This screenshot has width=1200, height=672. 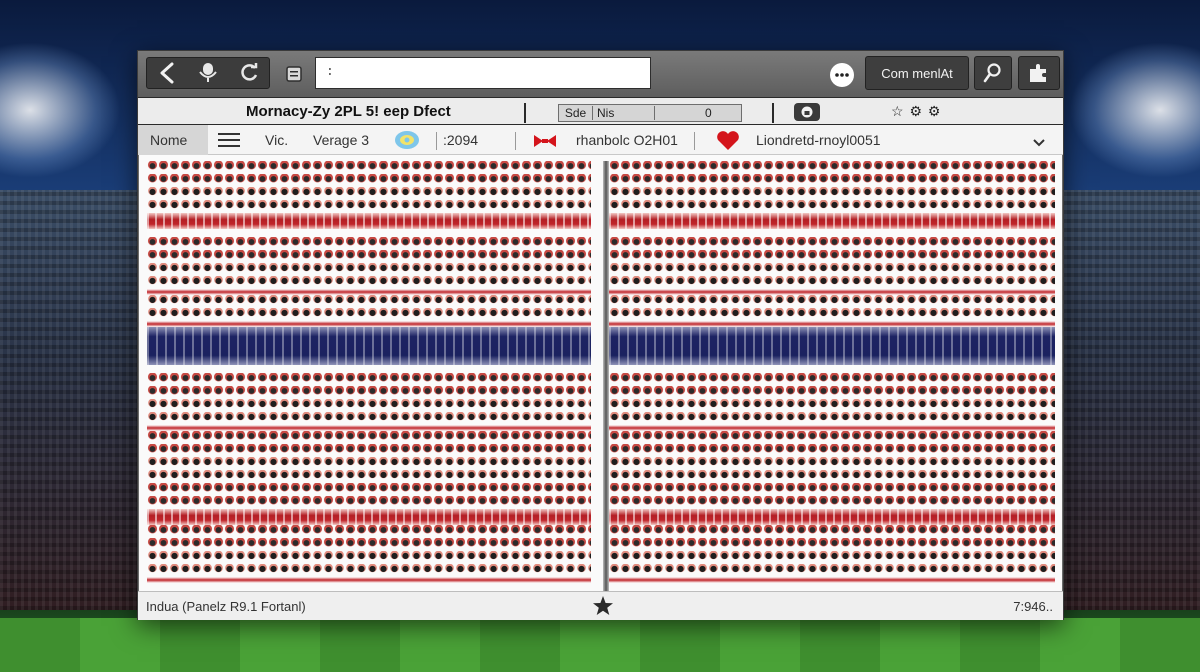 What do you see at coordinates (1033, 606) in the screenshot?
I see `status-right-text: 7:946..` at bounding box center [1033, 606].